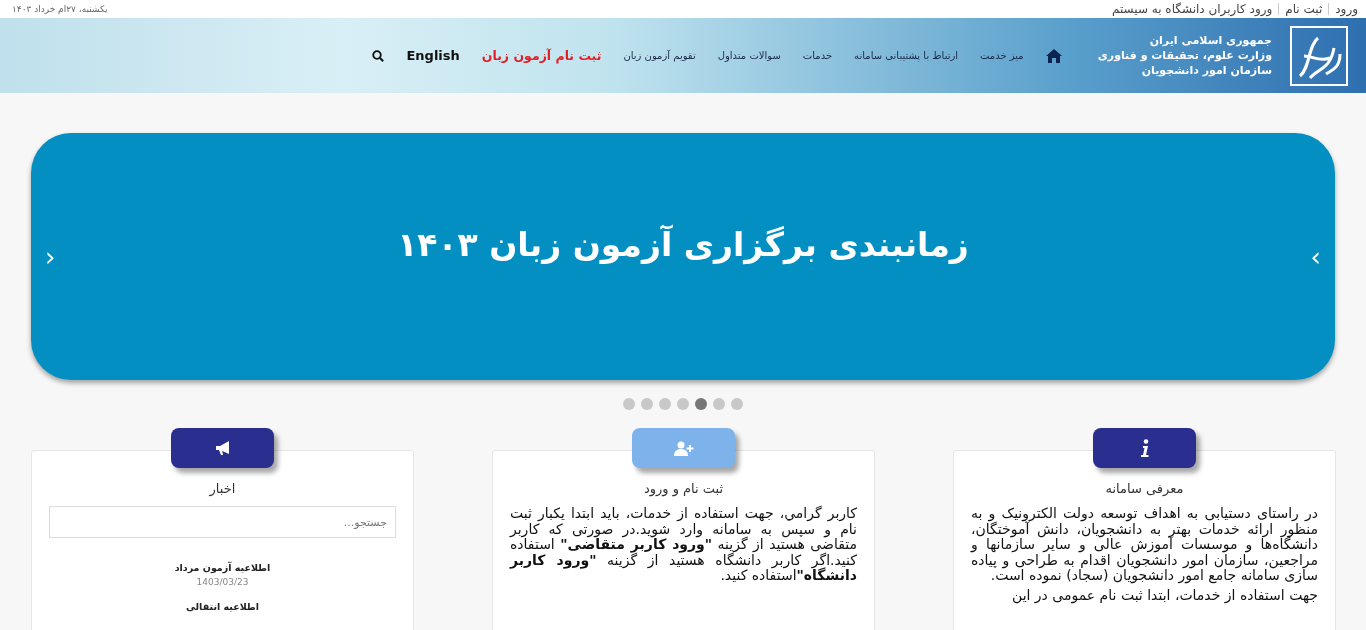  What do you see at coordinates (683, 545) in the screenshot?
I see `card-paragraph: کاربر گرامي، جهت استفاده از خدمات، باید ابتدا یکبار ثبت نام و سپس به سامانه وارد شوید.در صورتی که کاربر متقاضی هستید از گزینه "ورود کاربر متقاضی" استفاده کنید.اگر کاربر دانشگاه هستید از گزینه "ورود کاربر دانشگاه"استفاده کنید.` at bounding box center [683, 545].